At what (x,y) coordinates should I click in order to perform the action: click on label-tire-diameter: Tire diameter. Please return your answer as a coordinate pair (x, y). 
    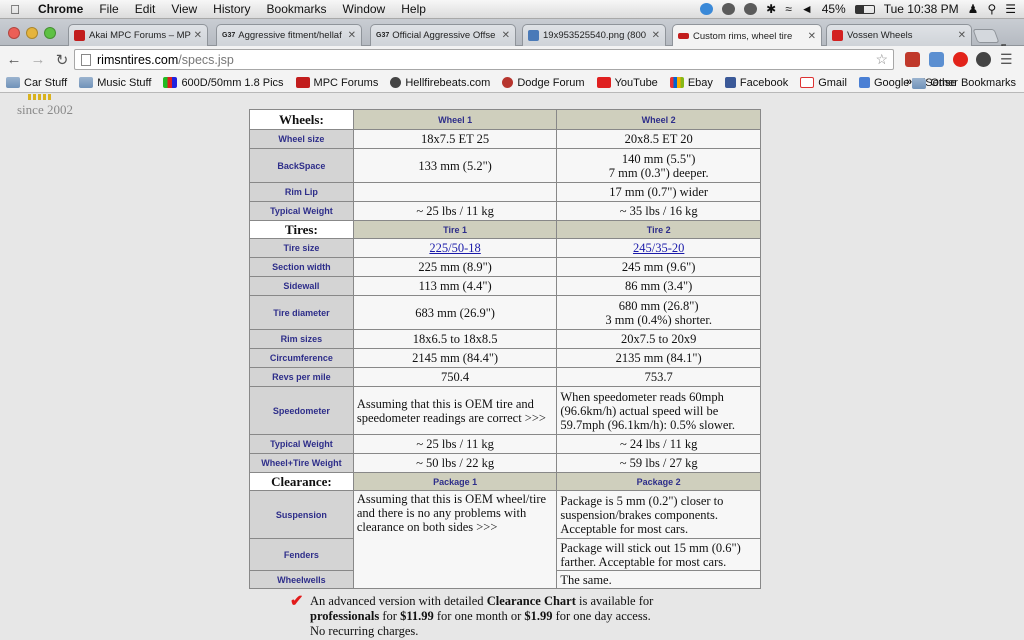
    Looking at the image, I should click on (301, 312).